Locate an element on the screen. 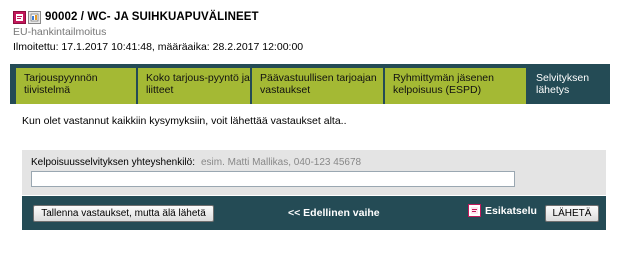 Image resolution: width=631 pixels, height=260 pixels. page-title: 90002 / WC- JA SUIHKUAPUVÄLINEET is located at coordinates (152, 17).